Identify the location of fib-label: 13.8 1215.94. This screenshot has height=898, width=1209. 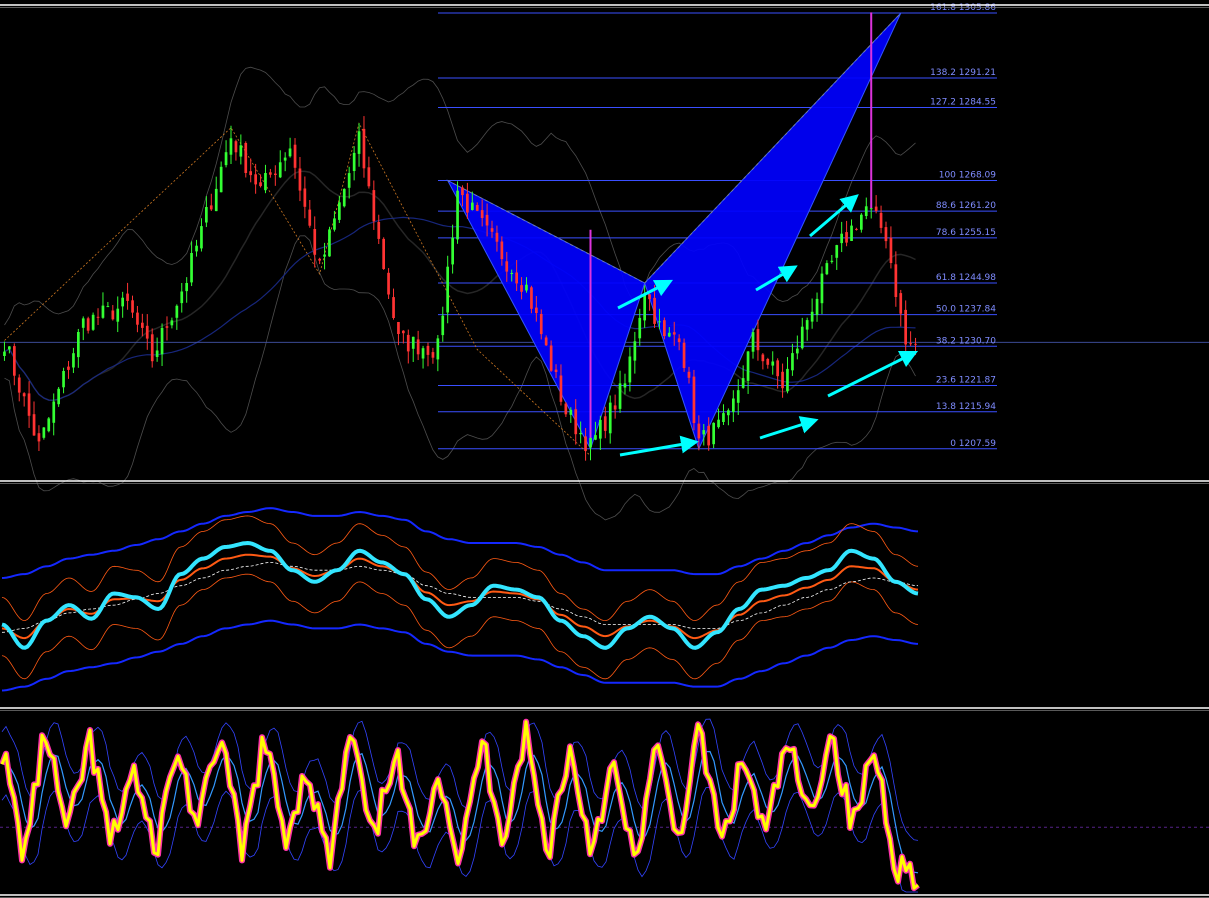
(966, 407).